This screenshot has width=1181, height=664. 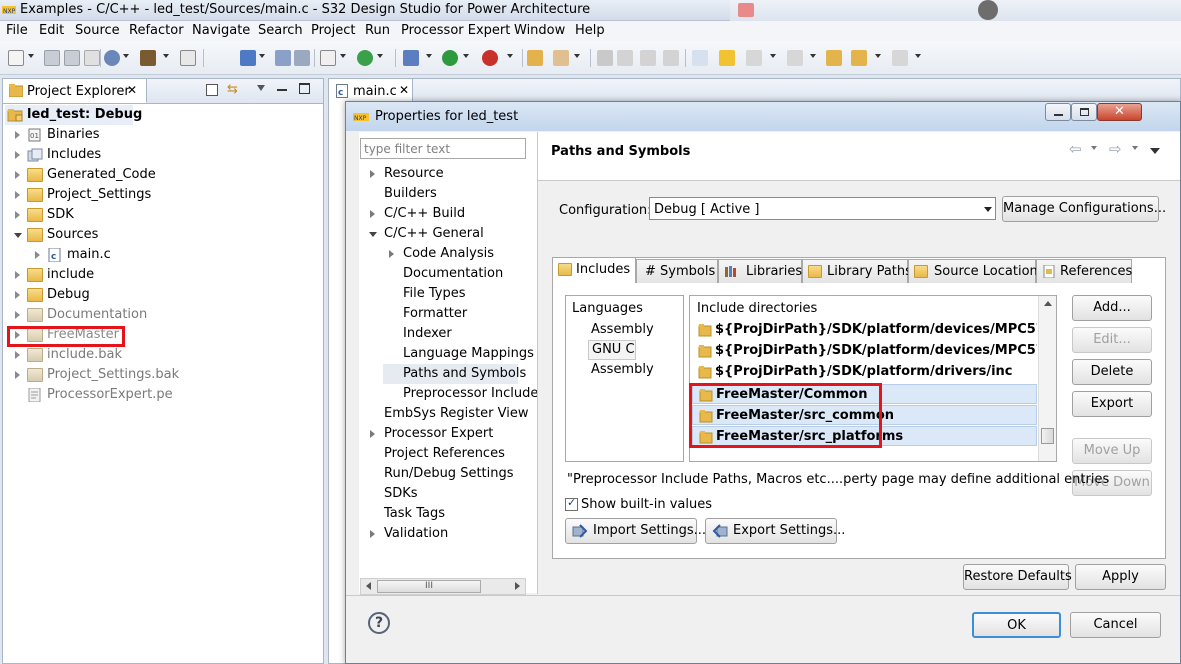 I want to click on tab-library-paths: Library Paths, so click(x=857, y=271).